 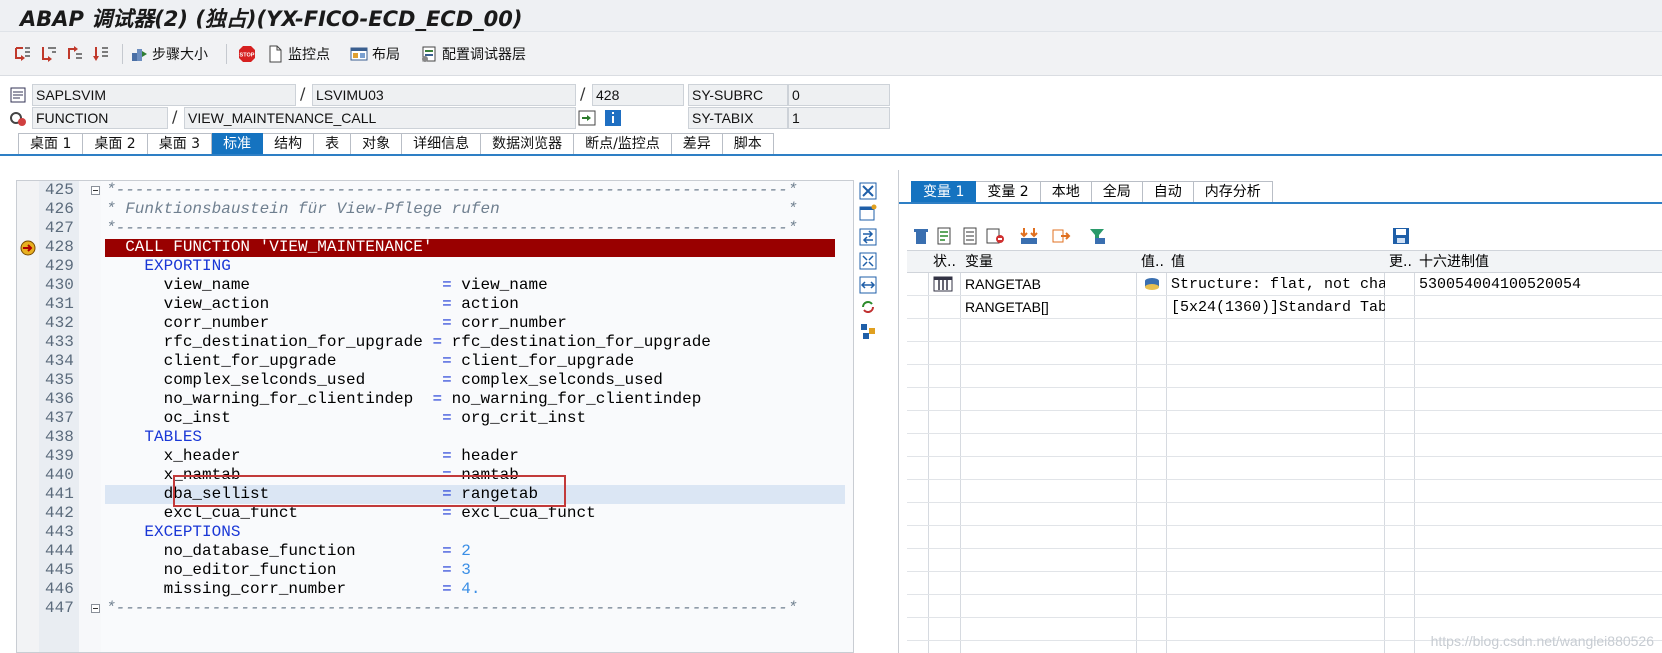 What do you see at coordinates (435, 323) in the screenshot?
I see `code-line: 432 corr_number = corr_number` at bounding box center [435, 323].